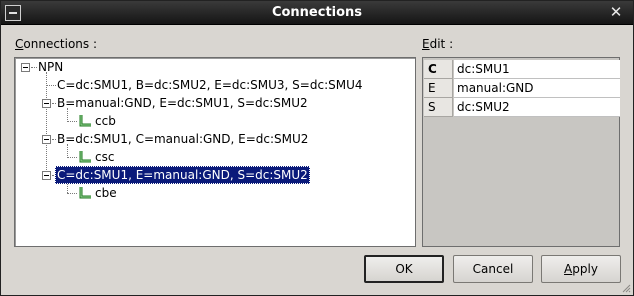  What do you see at coordinates (404, 269) in the screenshot?
I see `ok-button: OK` at bounding box center [404, 269].